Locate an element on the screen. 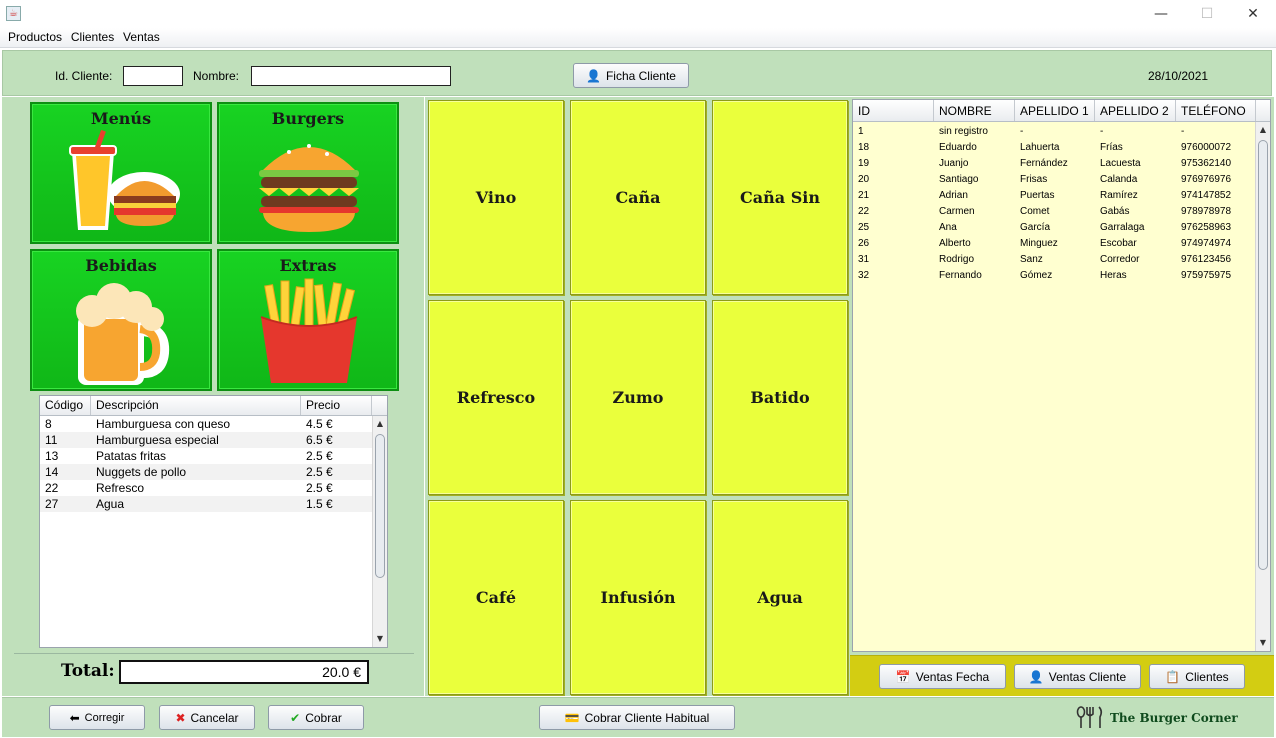 This screenshot has width=1276, height=738. clientes-button: 📋 Clientes is located at coordinates (1197, 676).